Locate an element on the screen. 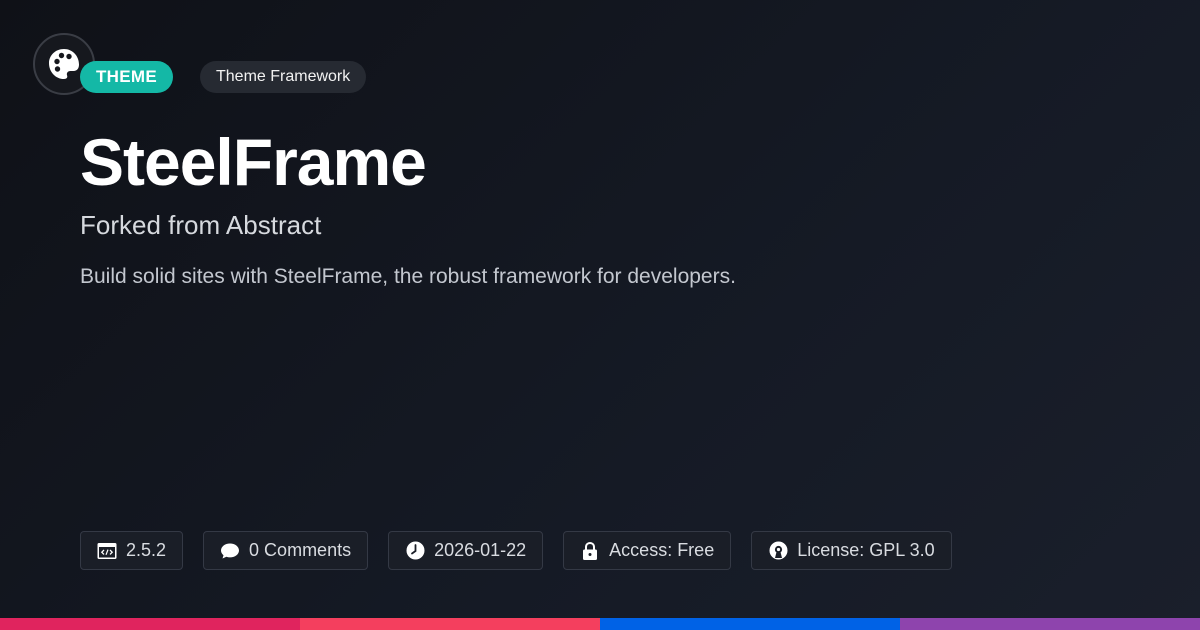 The height and width of the screenshot is (630, 1200). open-source-icon is located at coordinates (778, 551).